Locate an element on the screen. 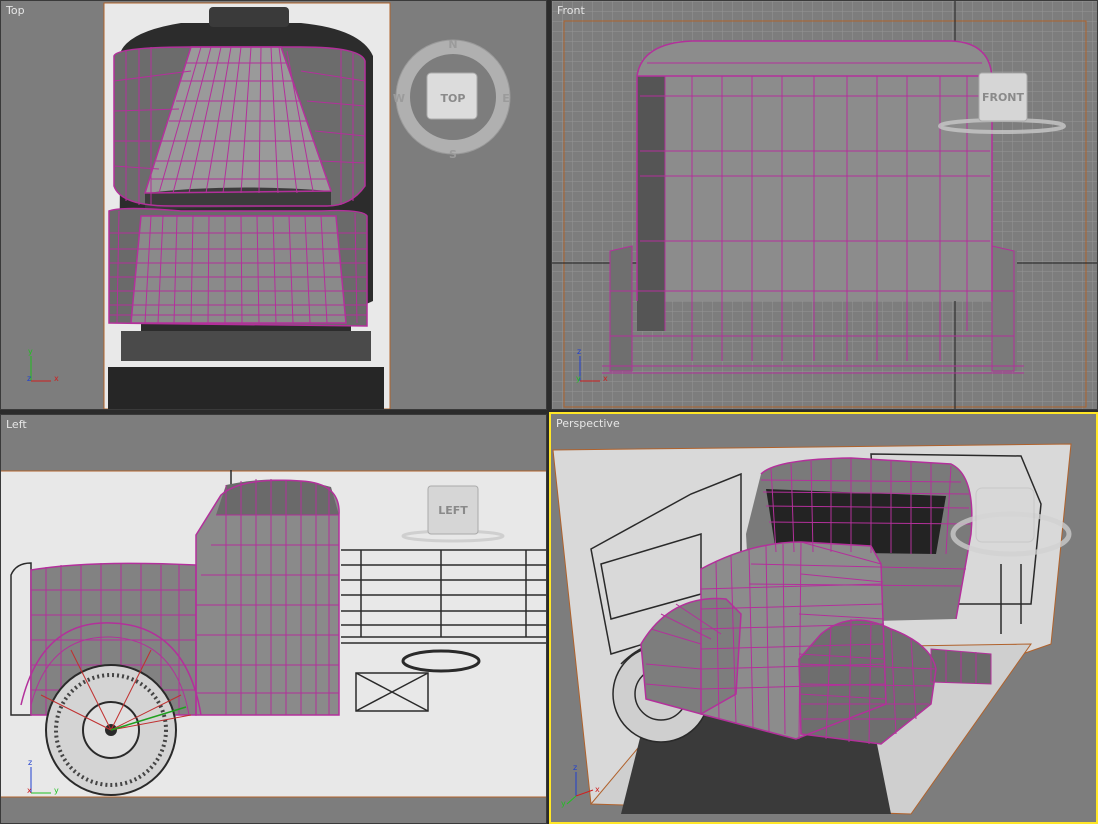 The width and height of the screenshot is (1098, 824). axis-label-origin-top: z is located at coordinates (29, 378).